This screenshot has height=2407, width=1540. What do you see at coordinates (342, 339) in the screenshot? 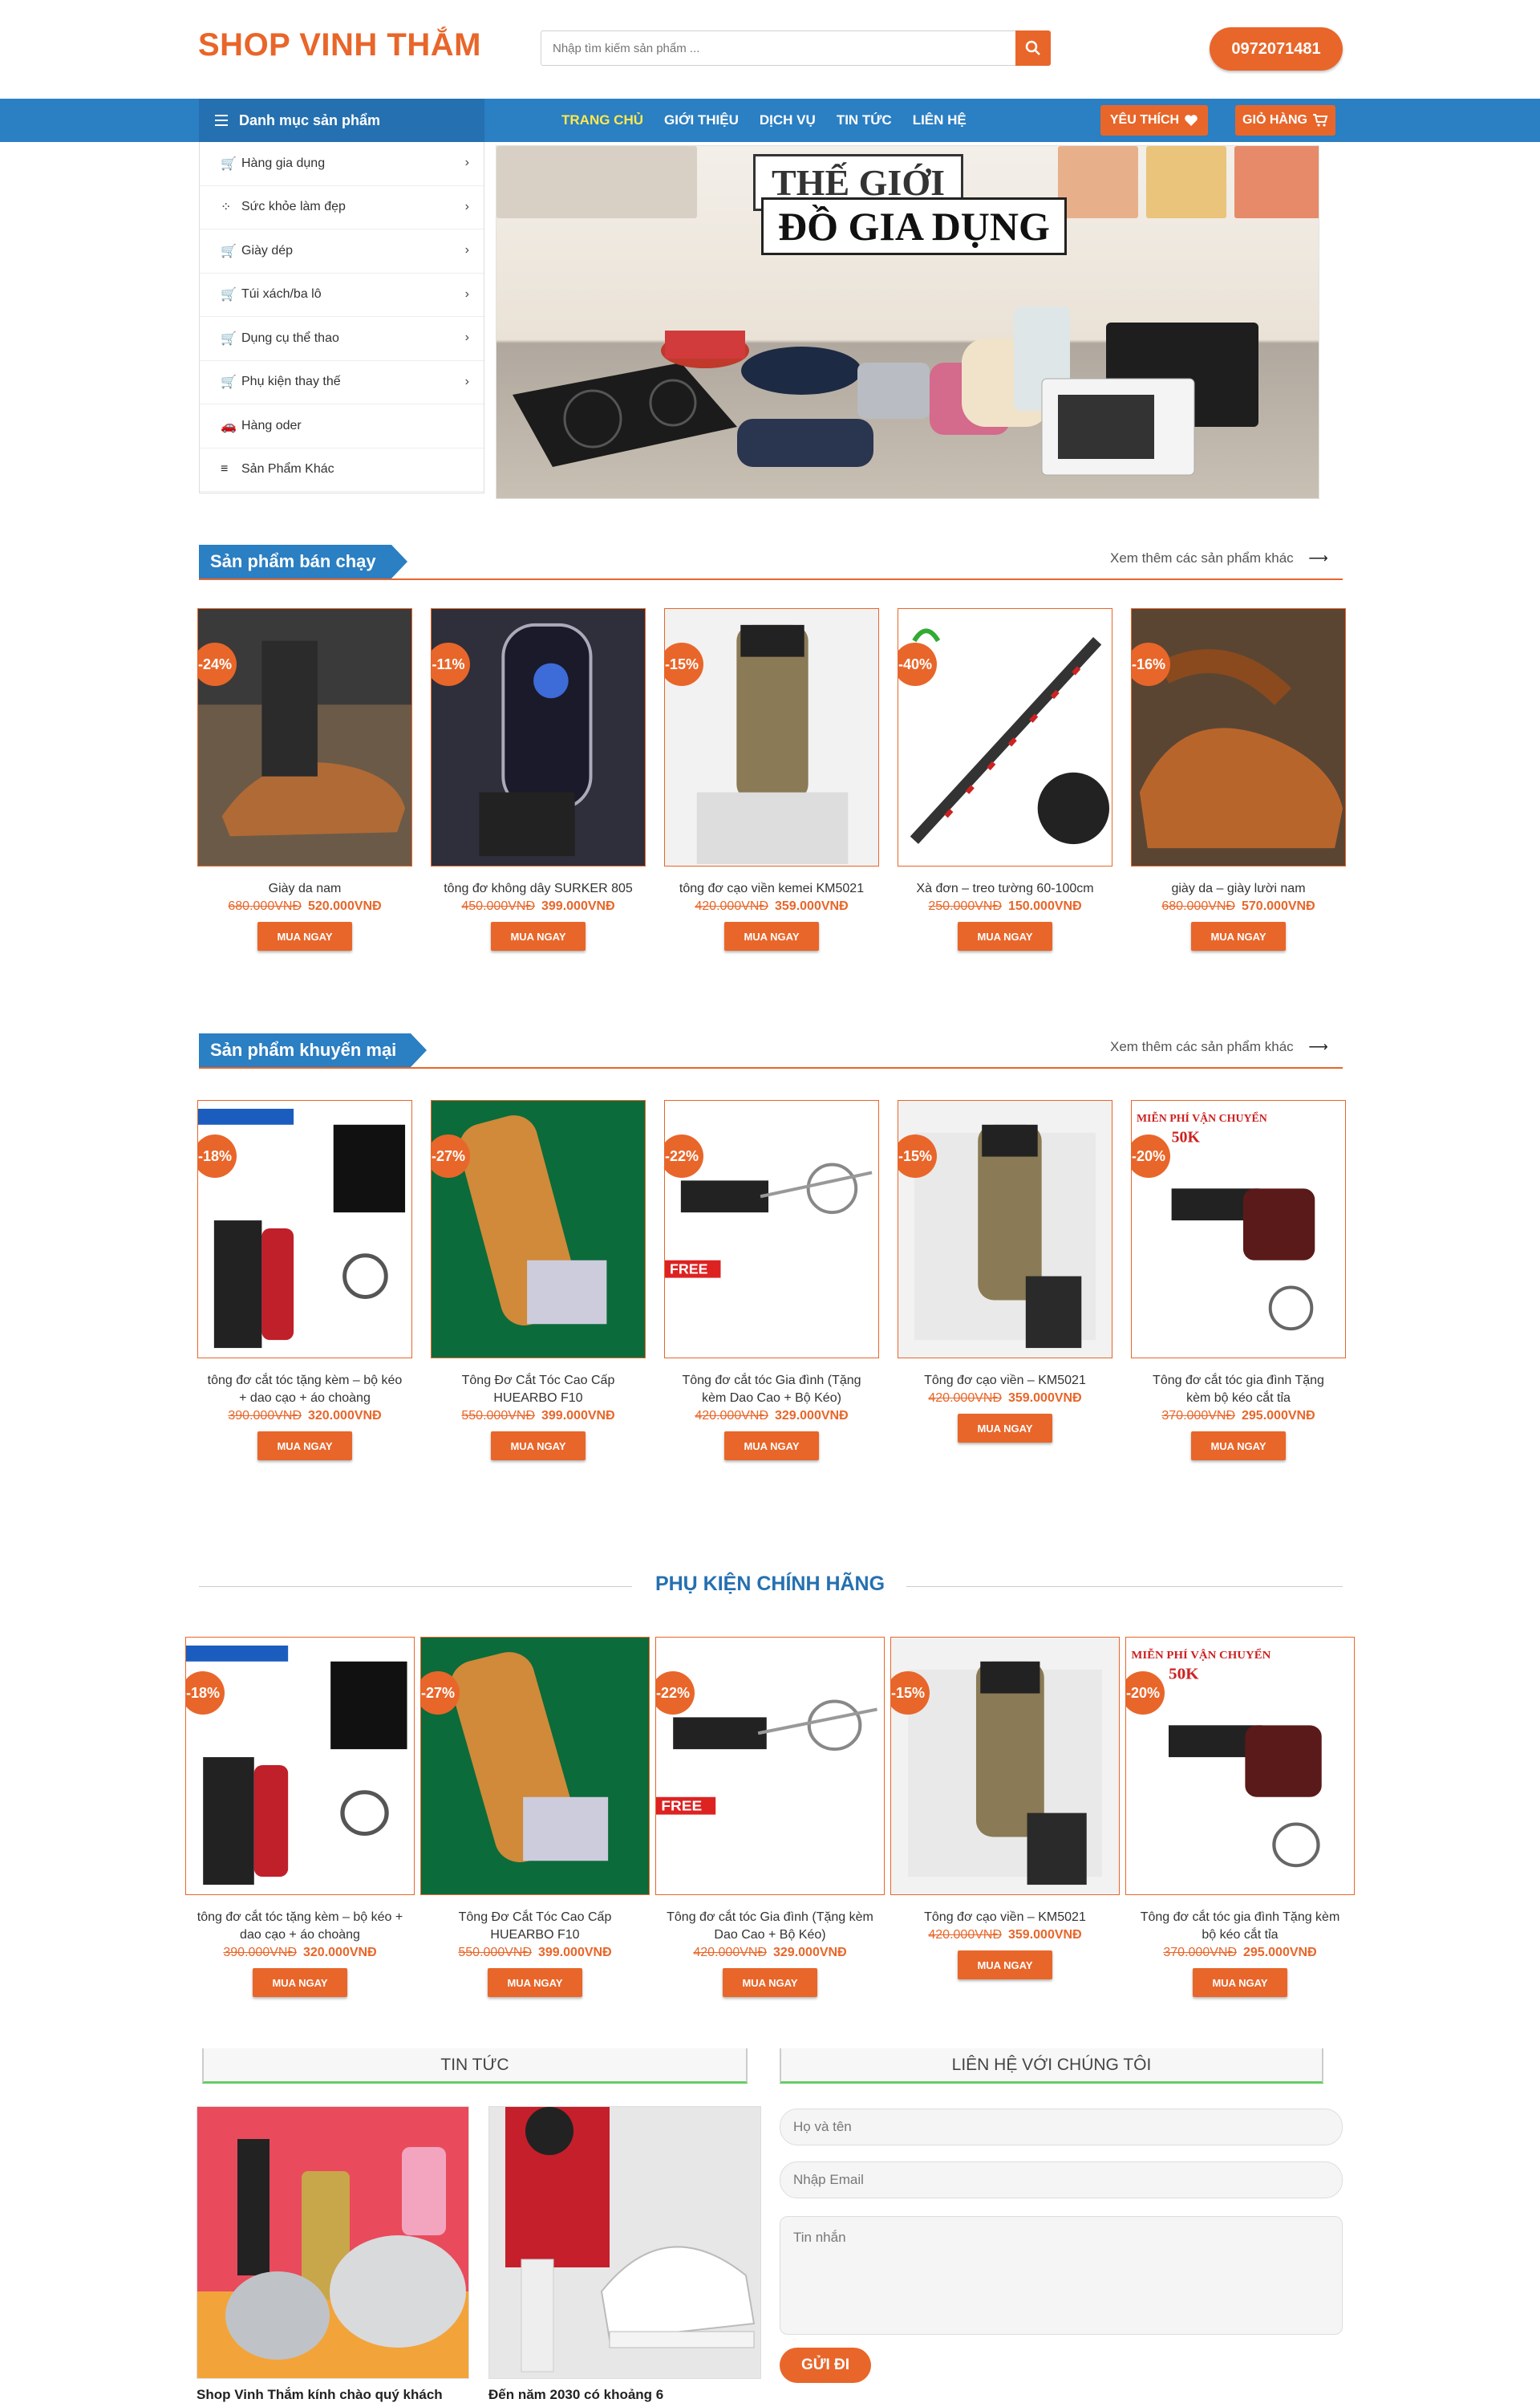
I see `category-item: 🛒 Dụng cụ thể thao ›` at bounding box center [342, 339].